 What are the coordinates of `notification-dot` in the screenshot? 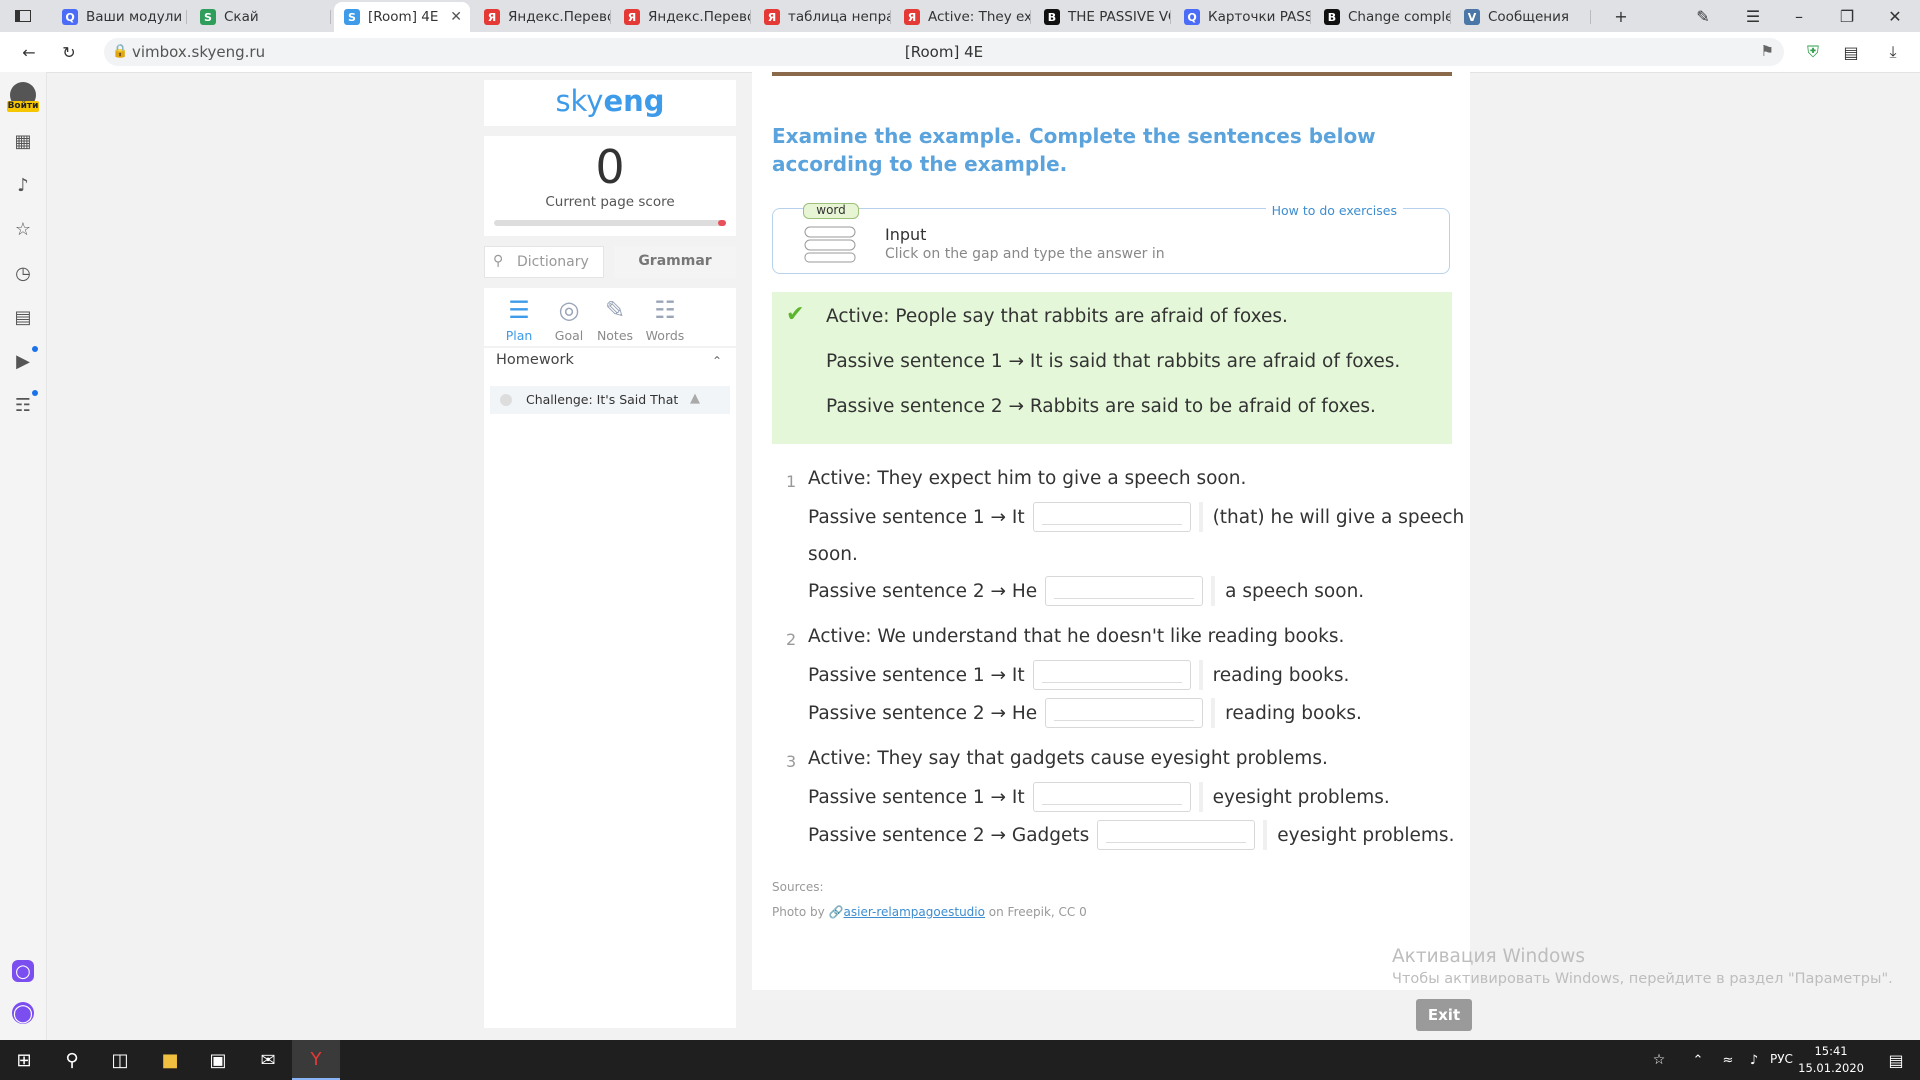 It's located at (35, 349).